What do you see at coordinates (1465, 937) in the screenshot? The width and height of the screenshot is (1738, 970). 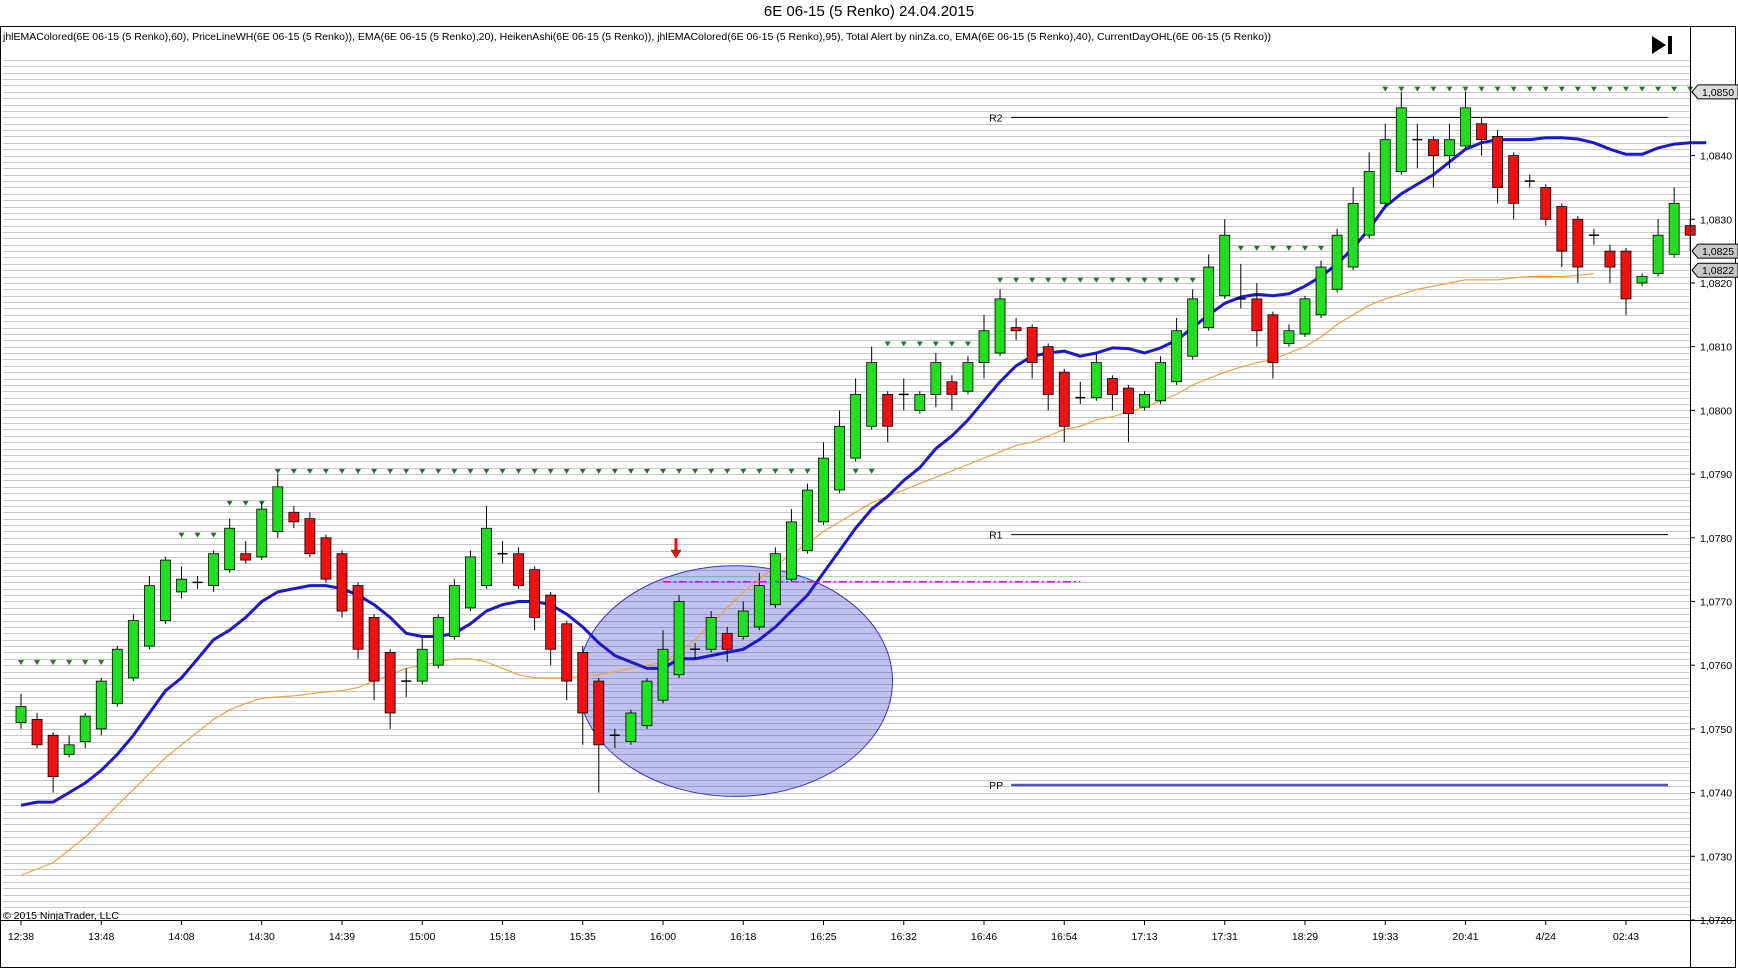 I see `x-tick-label: 20:41` at bounding box center [1465, 937].